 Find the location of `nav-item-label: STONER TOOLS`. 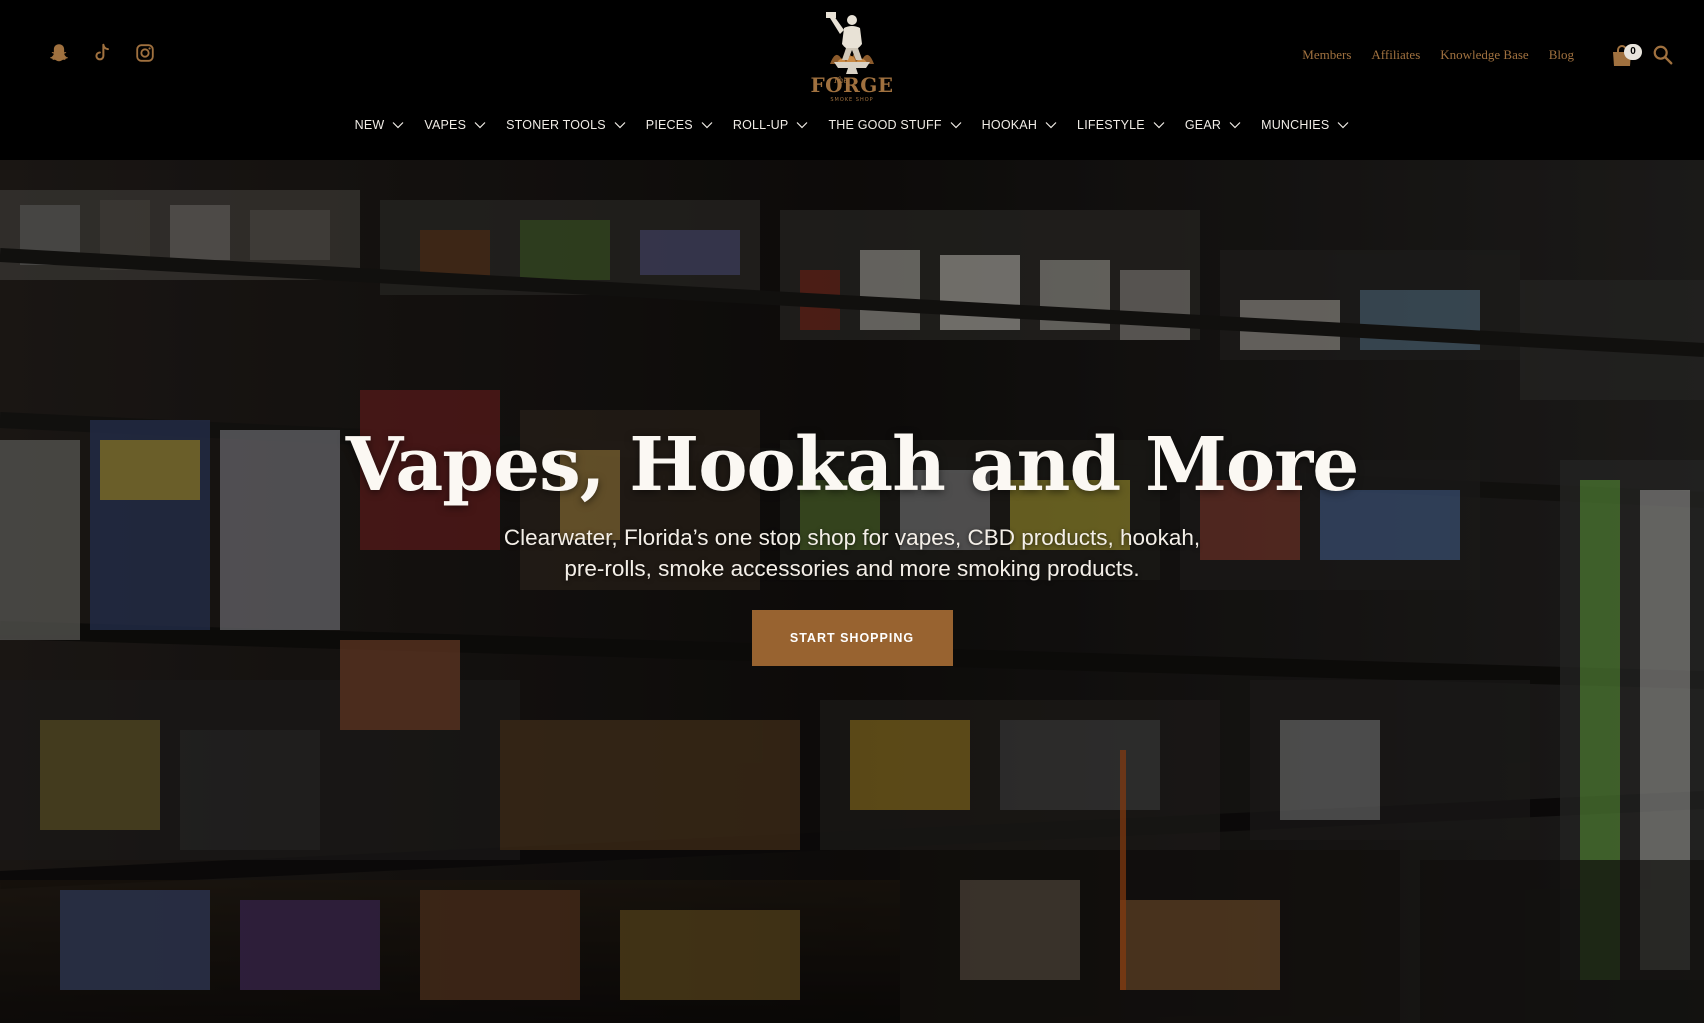

nav-item-label: STONER TOOLS is located at coordinates (556, 125).